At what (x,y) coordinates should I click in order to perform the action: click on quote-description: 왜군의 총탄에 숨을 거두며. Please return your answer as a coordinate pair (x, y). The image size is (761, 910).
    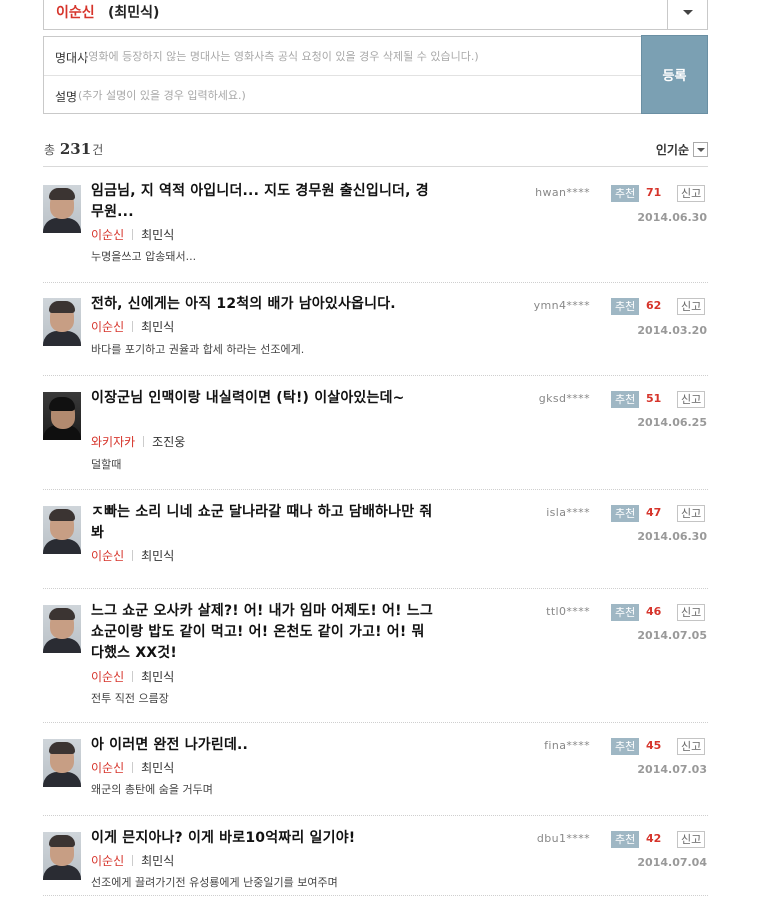
    Looking at the image, I should click on (152, 789).